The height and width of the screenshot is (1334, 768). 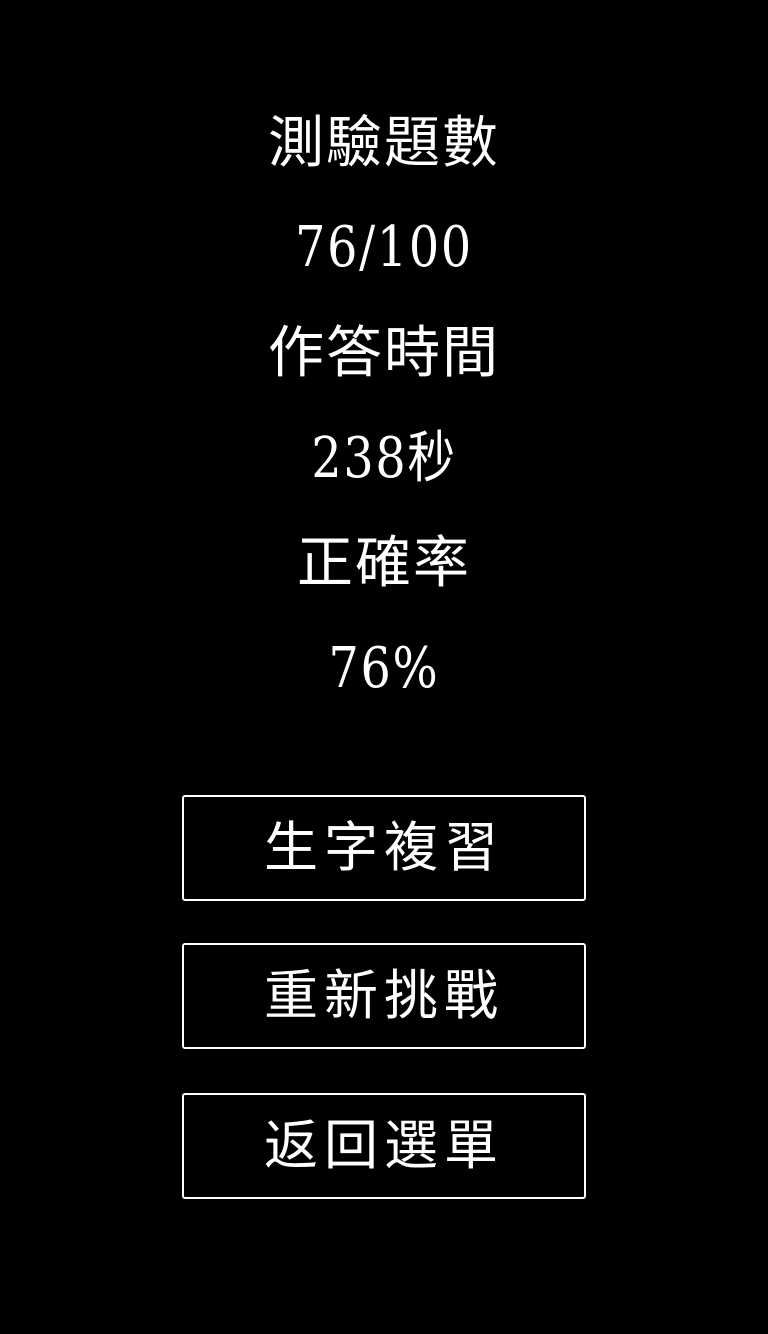 I want to click on return-to-menu-button: 返回選單, so click(x=384, y=1146).